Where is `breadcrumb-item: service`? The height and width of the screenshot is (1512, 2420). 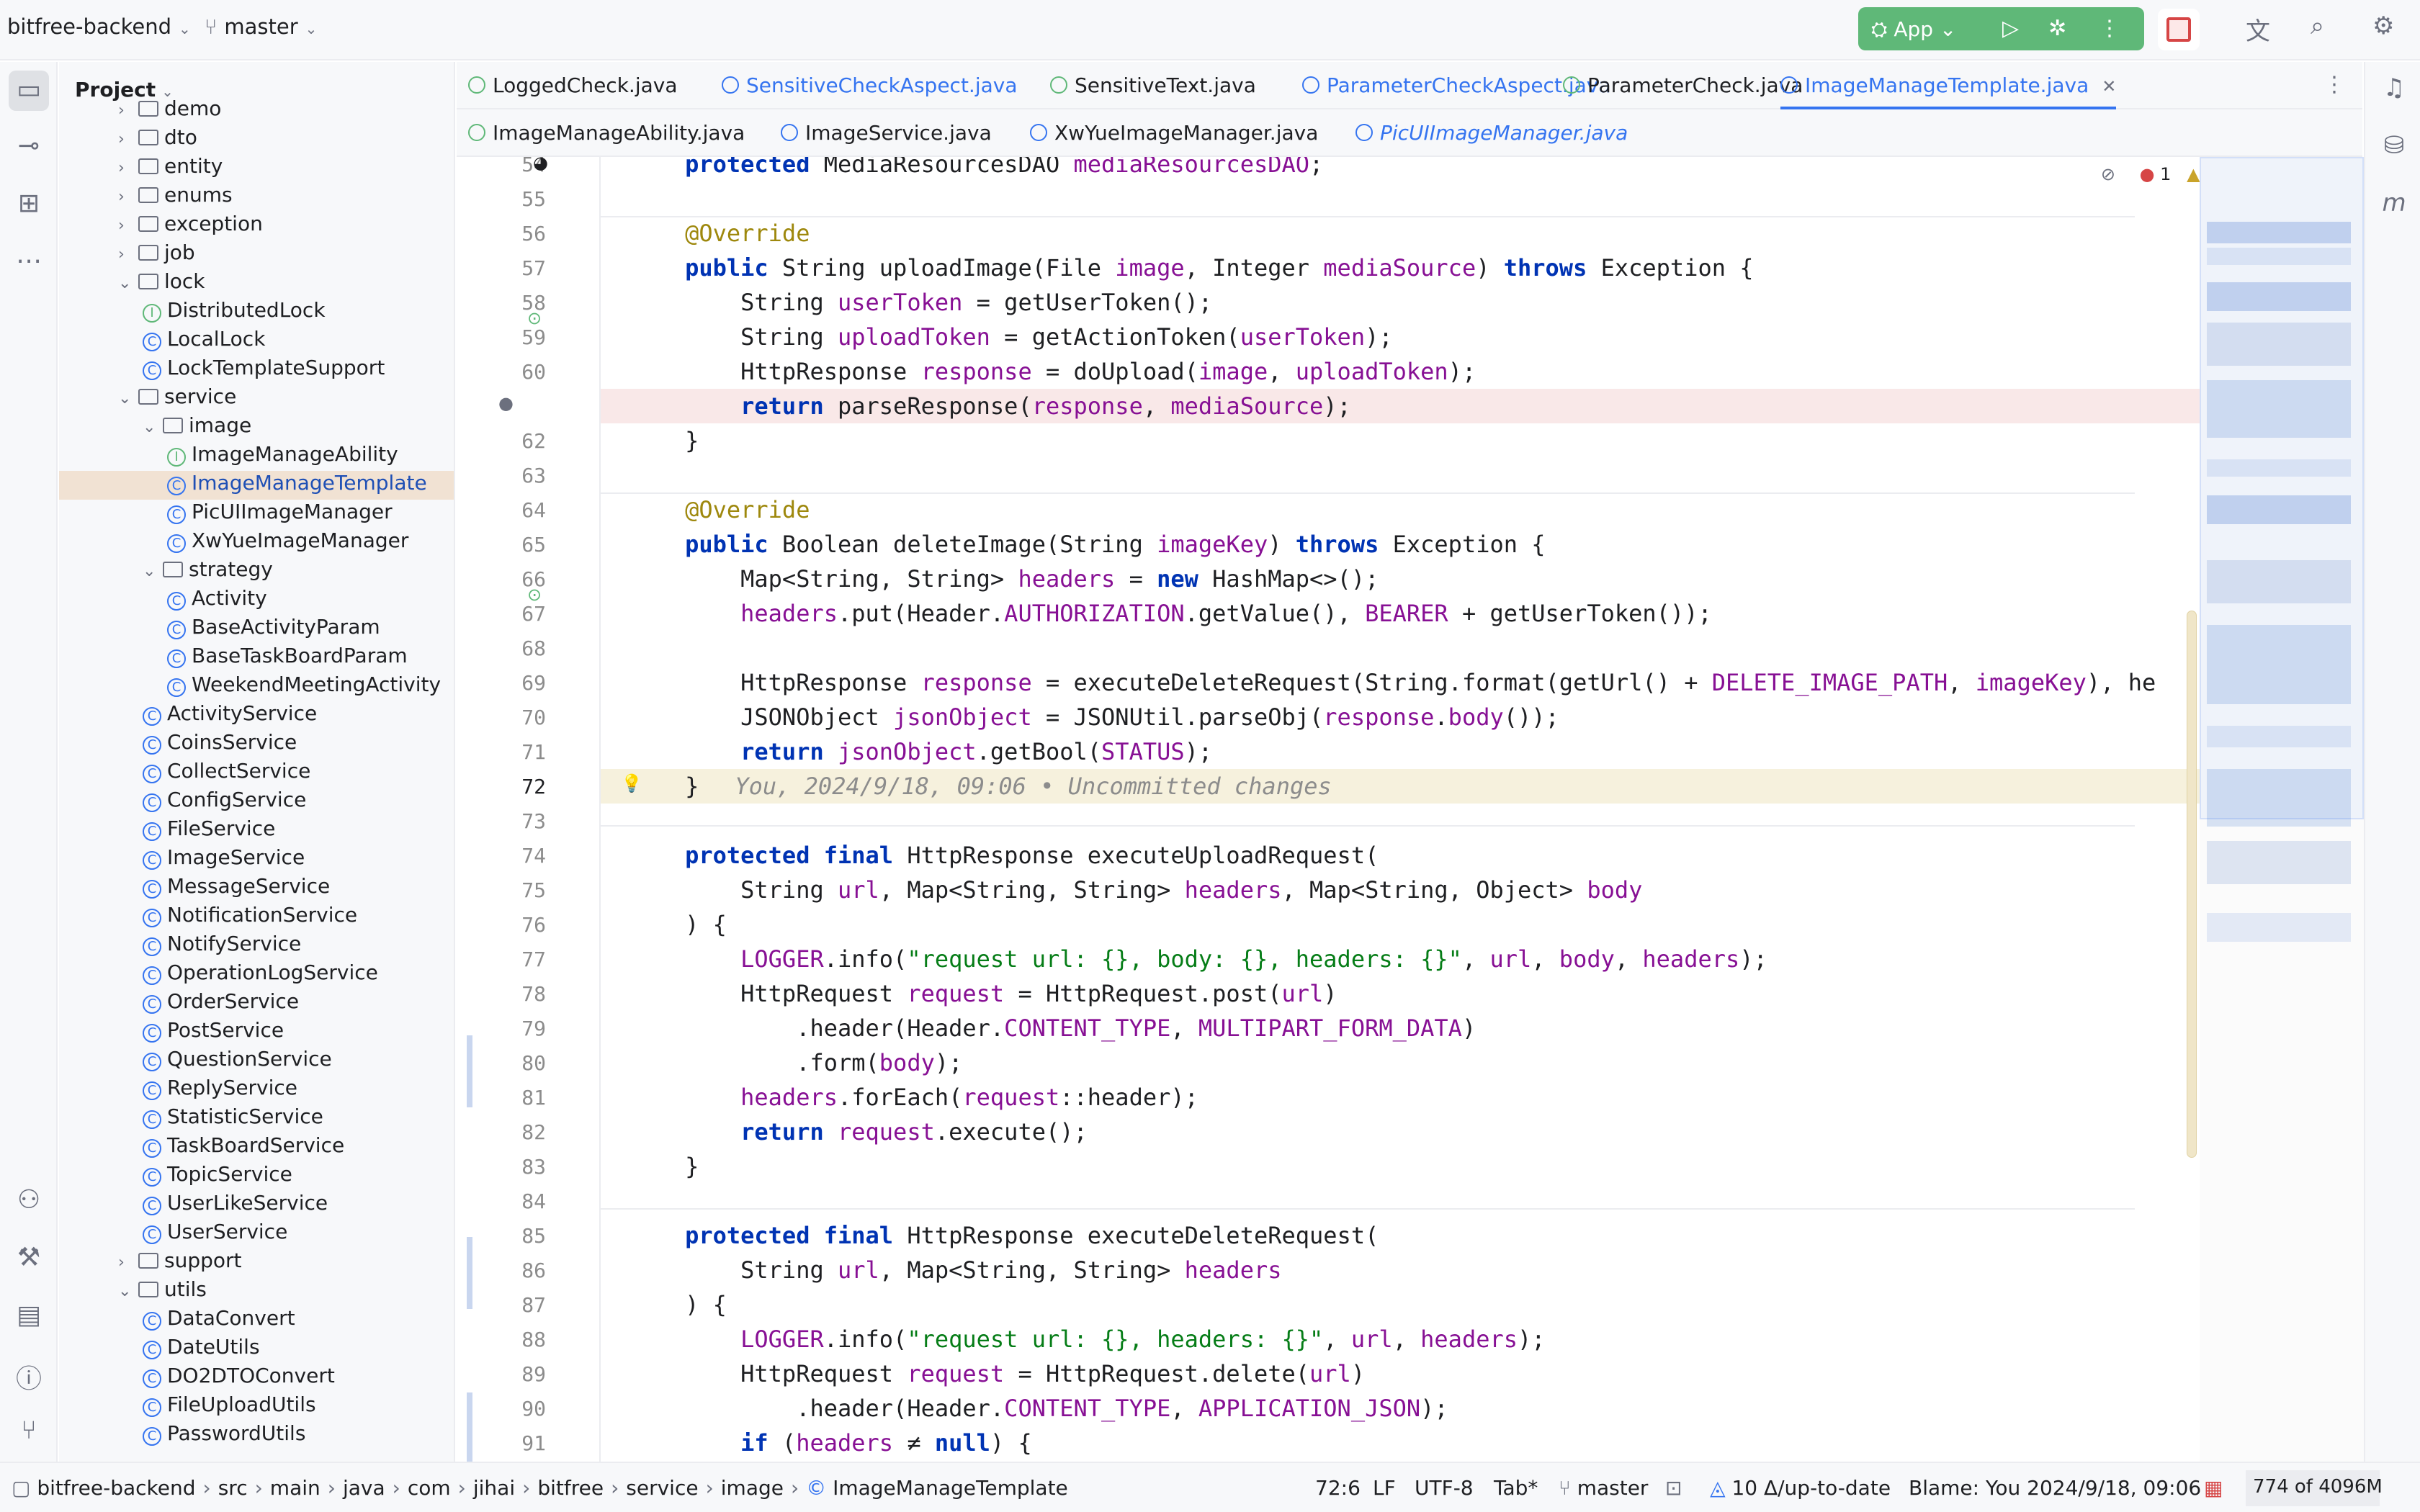
breadcrumb-item: service is located at coordinates (662, 1488).